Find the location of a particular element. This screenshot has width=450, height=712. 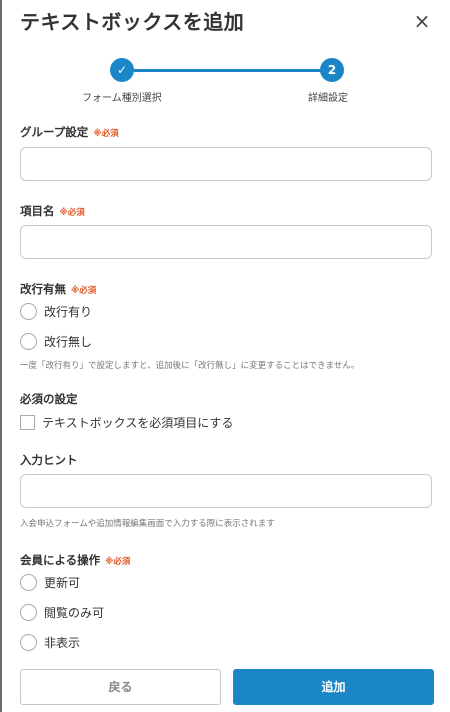

group-label-text: グループ設定 is located at coordinates (54, 132).